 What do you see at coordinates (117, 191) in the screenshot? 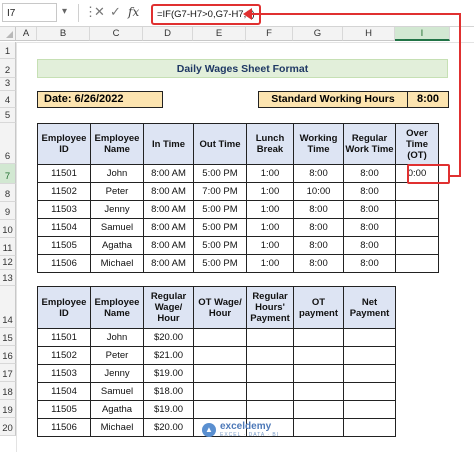
I see `t1-cell: Peter` at bounding box center [117, 191].